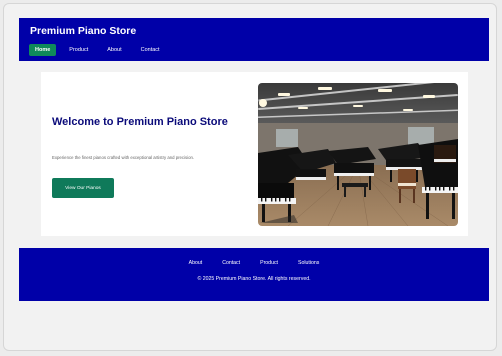 This screenshot has width=502, height=356. I want to click on main-nav: Home Product About Contact, so click(101, 50).